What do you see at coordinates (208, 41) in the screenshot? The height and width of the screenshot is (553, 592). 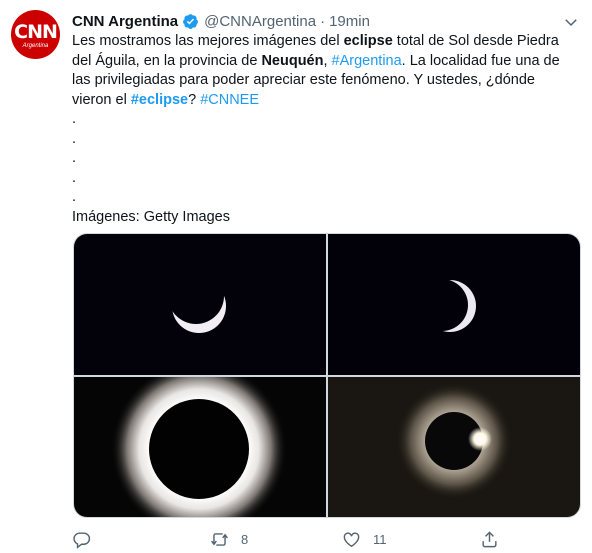 I see `text-segment: Les mostramos las mejores imágenes del` at bounding box center [208, 41].